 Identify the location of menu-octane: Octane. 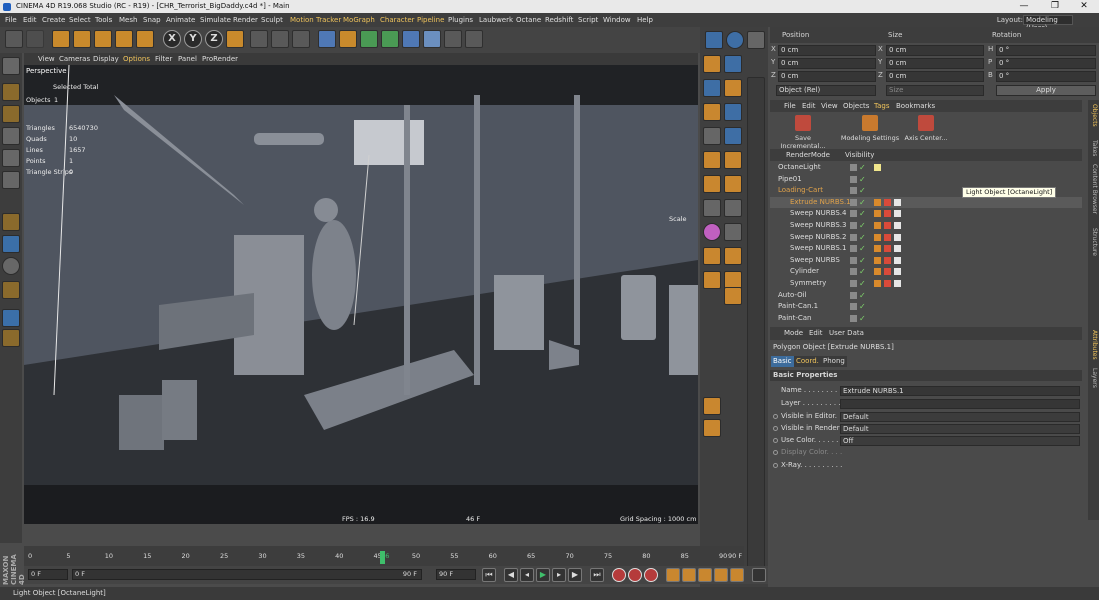
(528, 20).